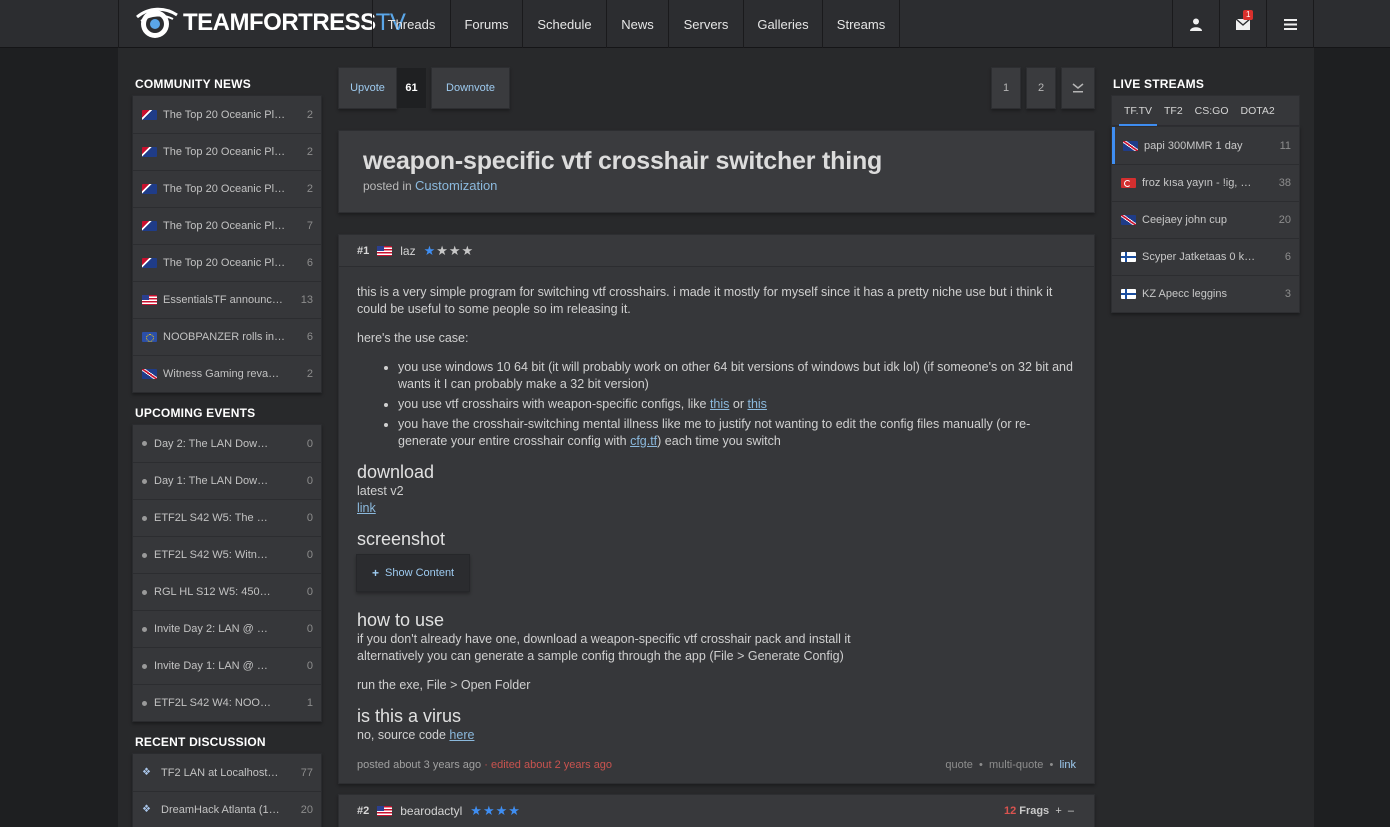  I want to click on post-permalink: link, so click(1067, 765).